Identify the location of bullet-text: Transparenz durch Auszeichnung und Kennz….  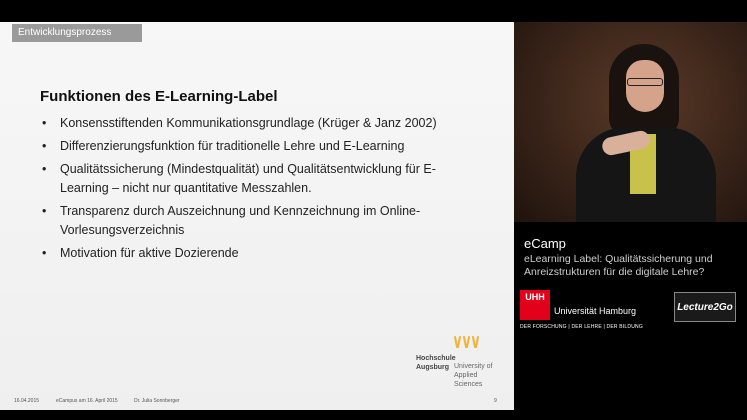
(240, 220).